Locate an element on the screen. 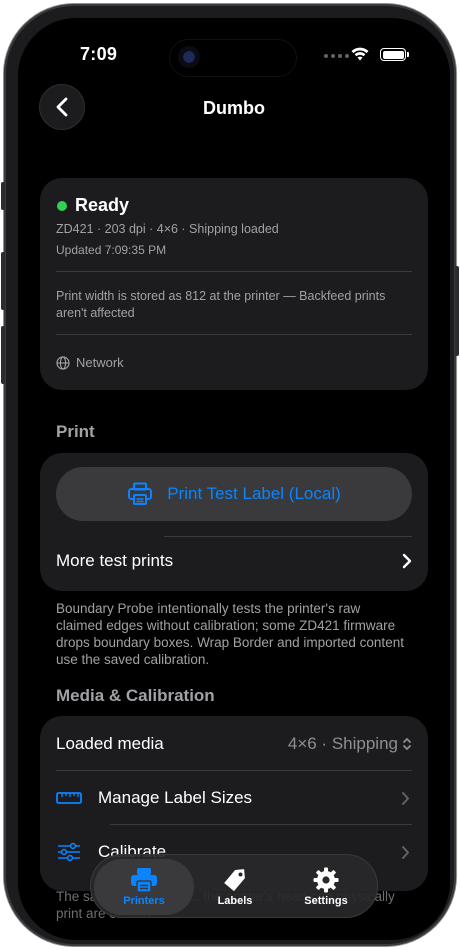 The image size is (460, 950). print-test-label-button: Print Test Label (Local) is located at coordinates (234, 494).